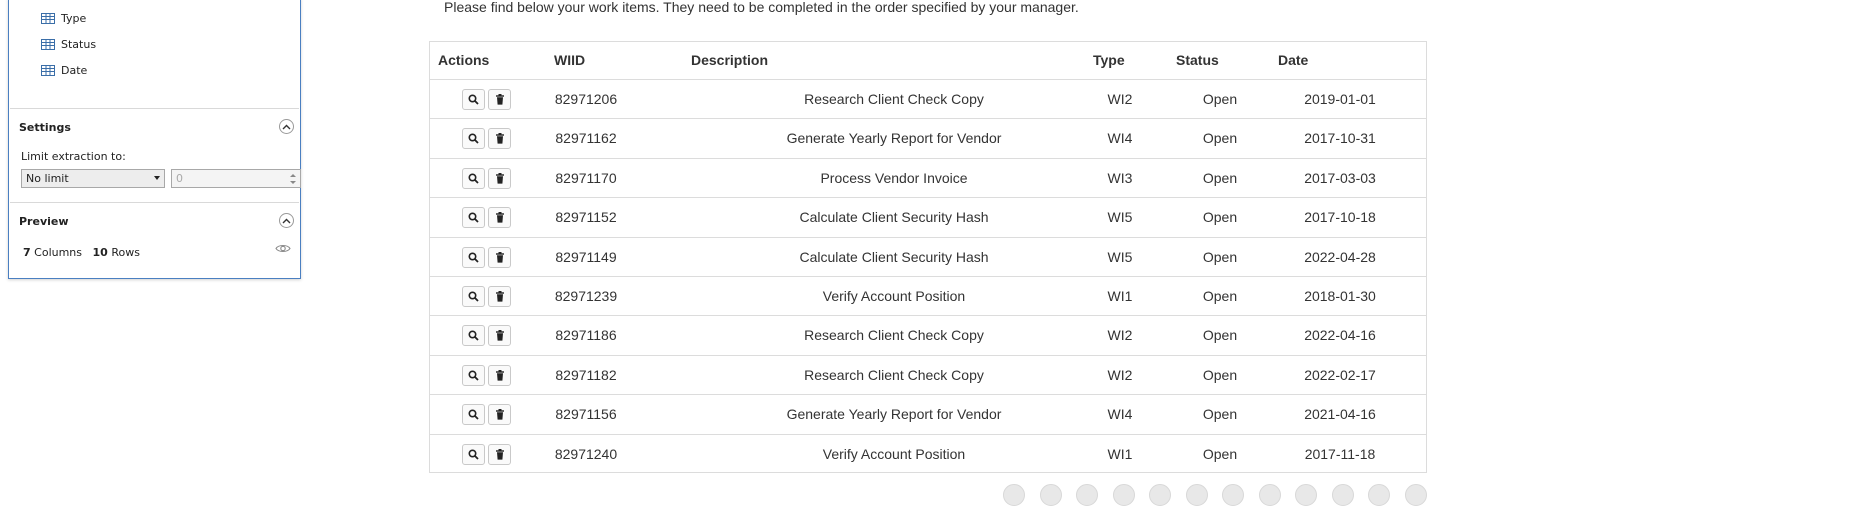  What do you see at coordinates (79, 44) in the screenshot?
I see `field-label: Status` at bounding box center [79, 44].